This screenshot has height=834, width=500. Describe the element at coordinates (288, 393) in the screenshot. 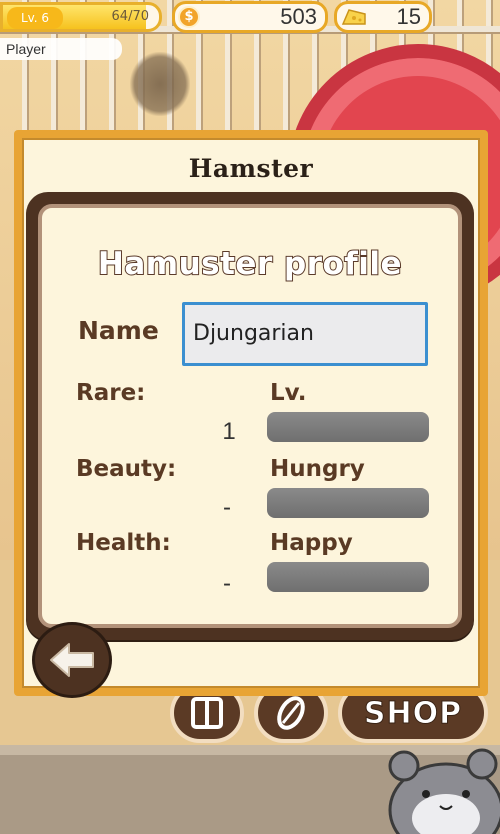

I see `lv-label: Lv.` at that location.